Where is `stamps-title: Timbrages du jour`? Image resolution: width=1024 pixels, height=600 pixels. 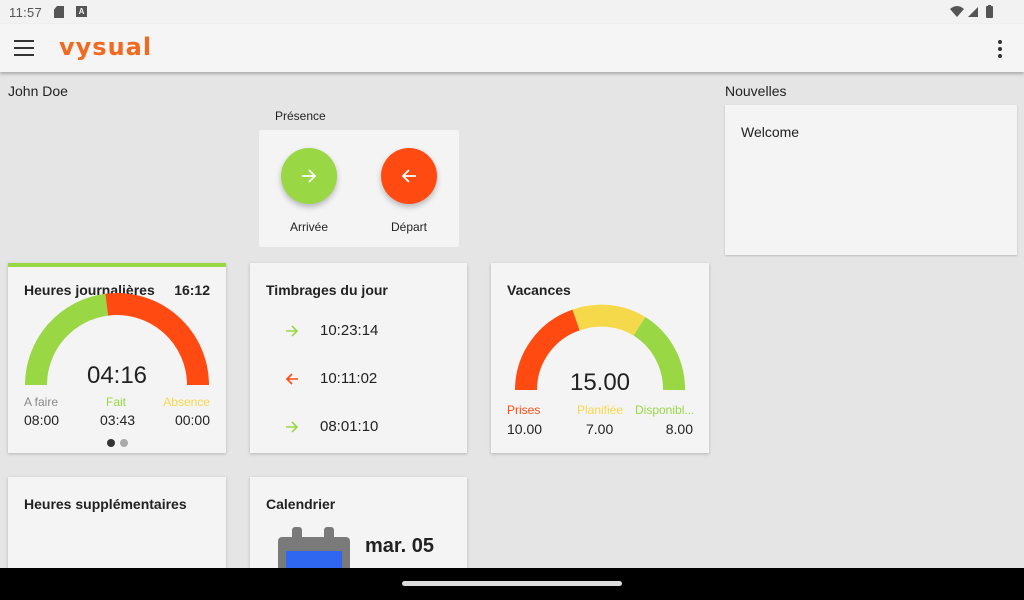 stamps-title: Timbrages du jour is located at coordinates (327, 290).